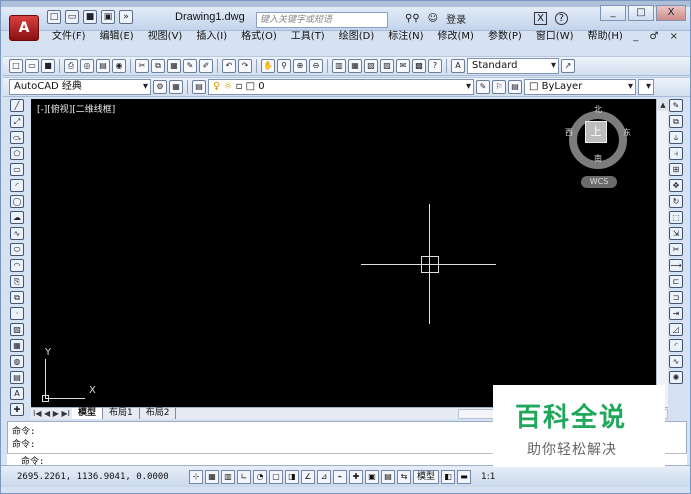 The width and height of the screenshot is (691, 494). Describe the element at coordinates (17, 185) in the screenshot. I see `arc-icon: ◜` at that location.